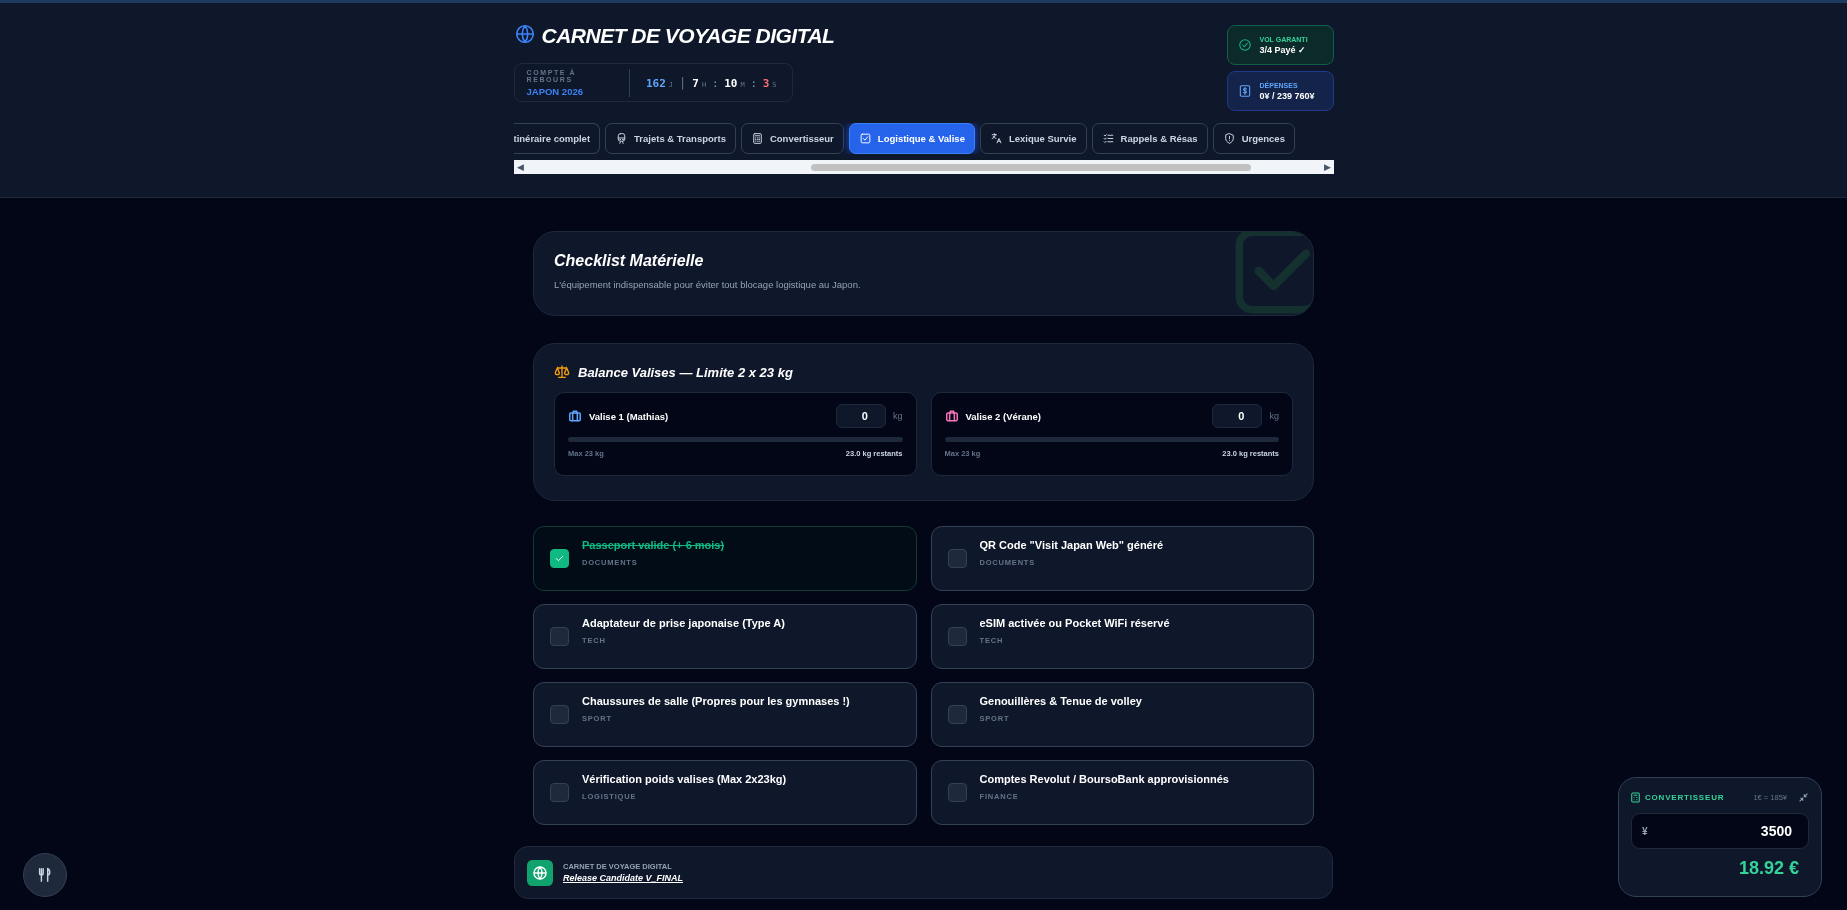 The image size is (1847, 910). What do you see at coordinates (1060, 700) in the screenshot?
I see `item-label: Genouillères & Tenue de volley` at bounding box center [1060, 700].